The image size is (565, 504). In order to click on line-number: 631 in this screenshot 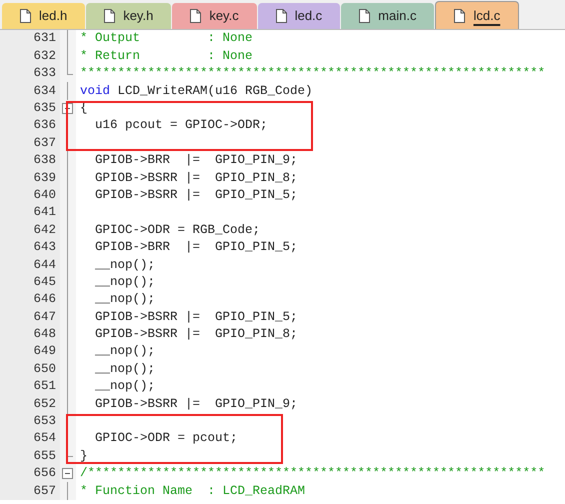, I will do `click(44, 38)`.